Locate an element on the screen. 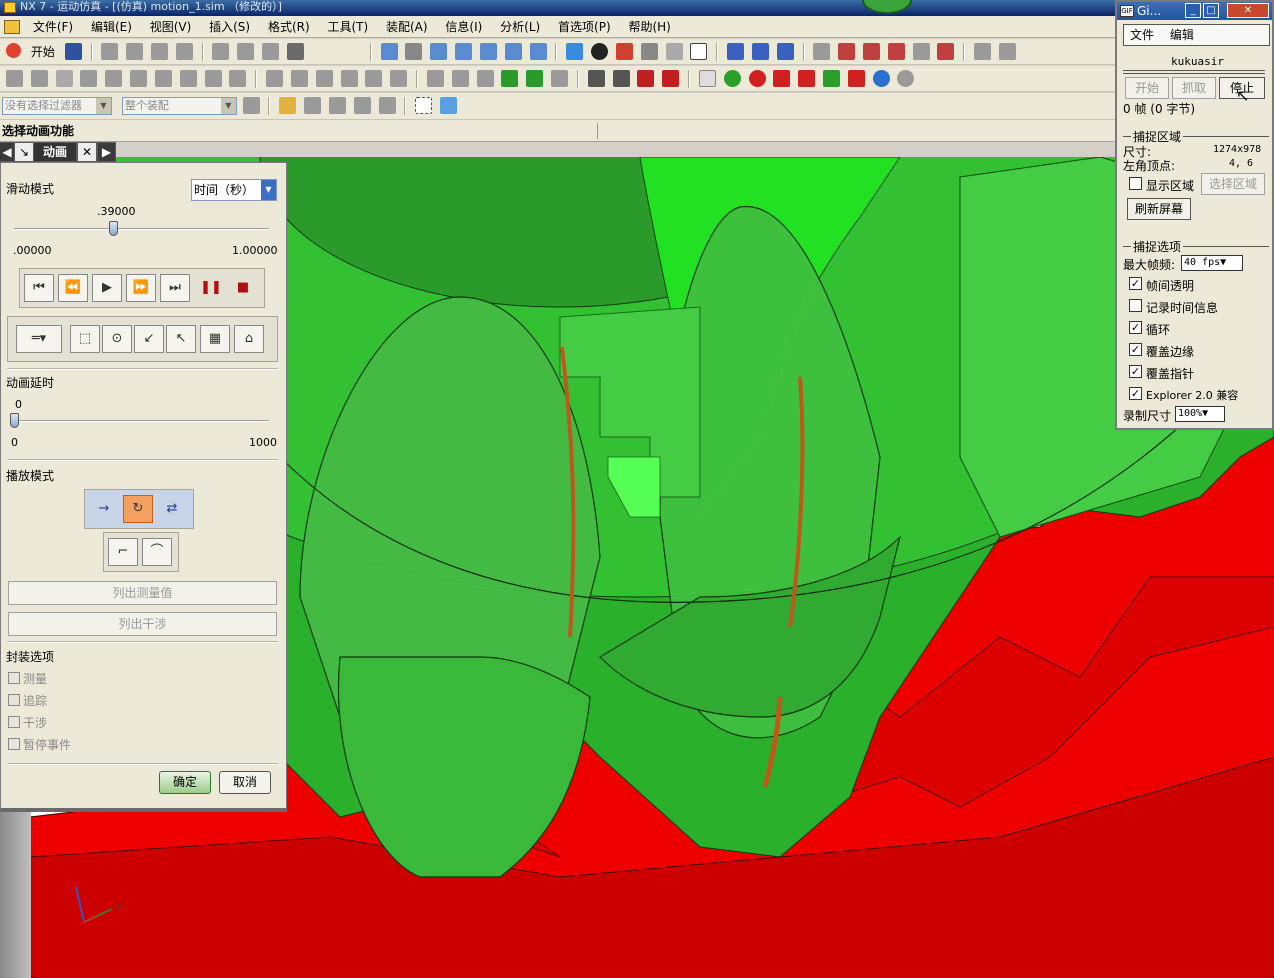 The height and width of the screenshot is (978, 1274). delete-icon is located at coordinates (184, 51).